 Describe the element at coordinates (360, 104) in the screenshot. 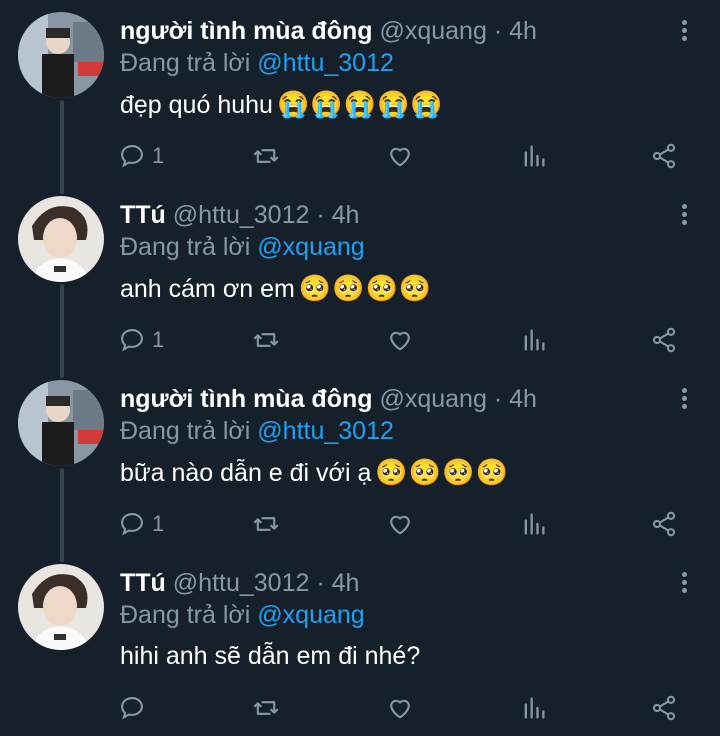

I see `emoji-group: 😭😭😭😭😭` at that location.